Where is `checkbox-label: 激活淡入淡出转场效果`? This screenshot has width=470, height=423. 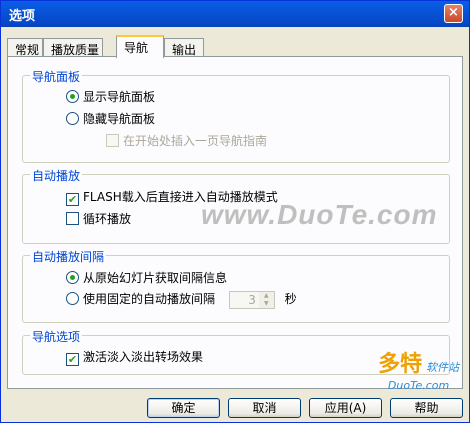
checkbox-label: 激活淡入淡出转场效果 is located at coordinates (143, 357).